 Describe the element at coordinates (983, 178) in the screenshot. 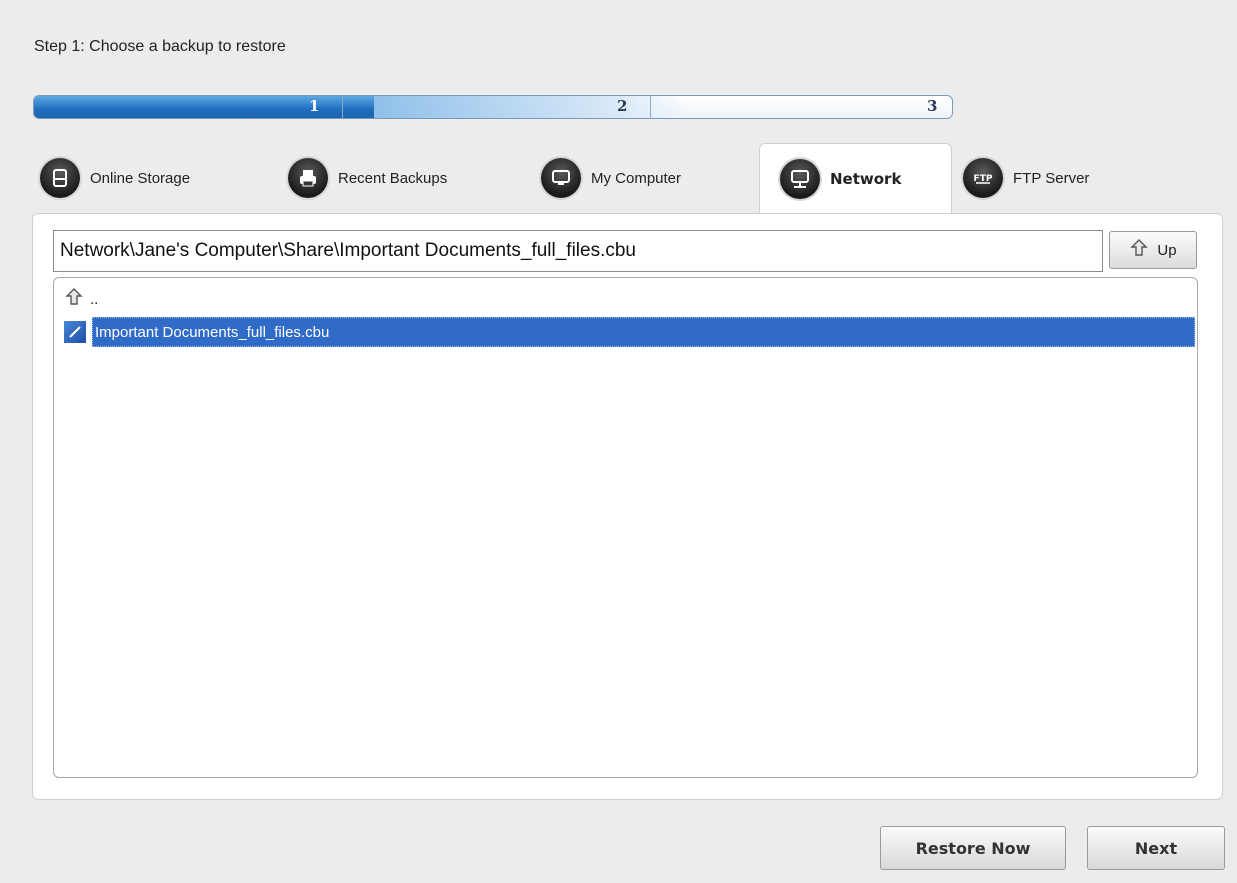

I see `ftp-icon: FTP` at that location.